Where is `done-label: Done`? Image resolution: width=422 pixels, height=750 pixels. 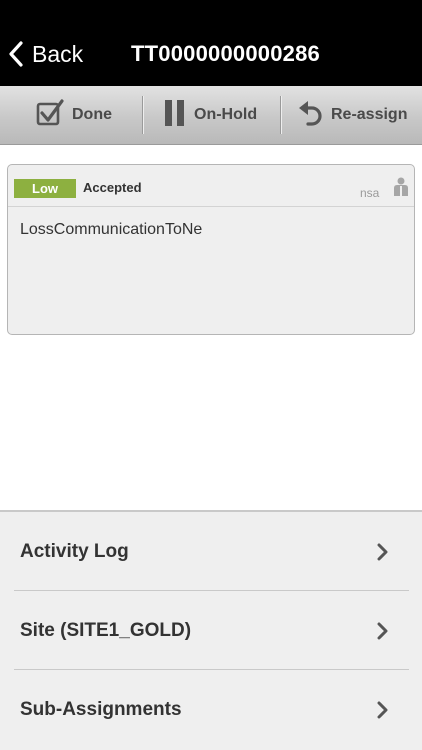
done-label: Done is located at coordinates (92, 114).